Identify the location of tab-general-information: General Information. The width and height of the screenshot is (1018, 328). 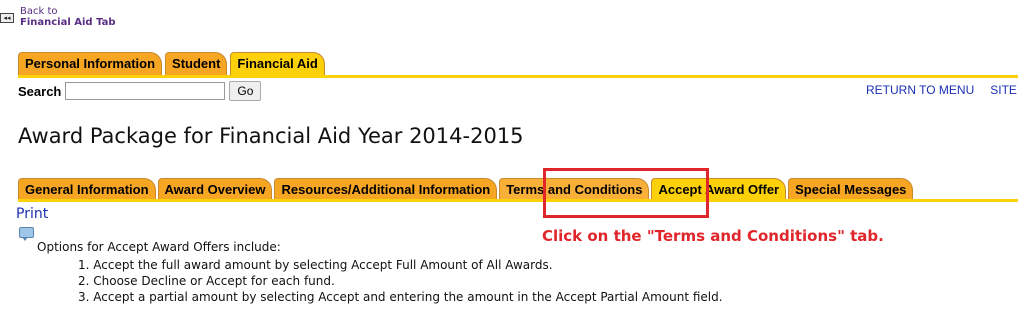
(87, 189).